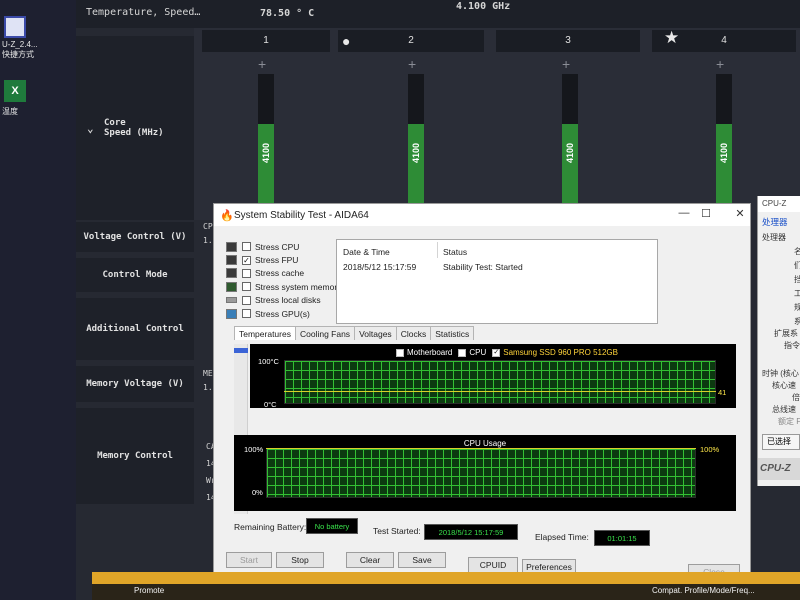 The height and width of the screenshot is (600, 800). What do you see at coordinates (740, 213) in the screenshot?
I see `close-icon: ✕` at bounding box center [740, 213].